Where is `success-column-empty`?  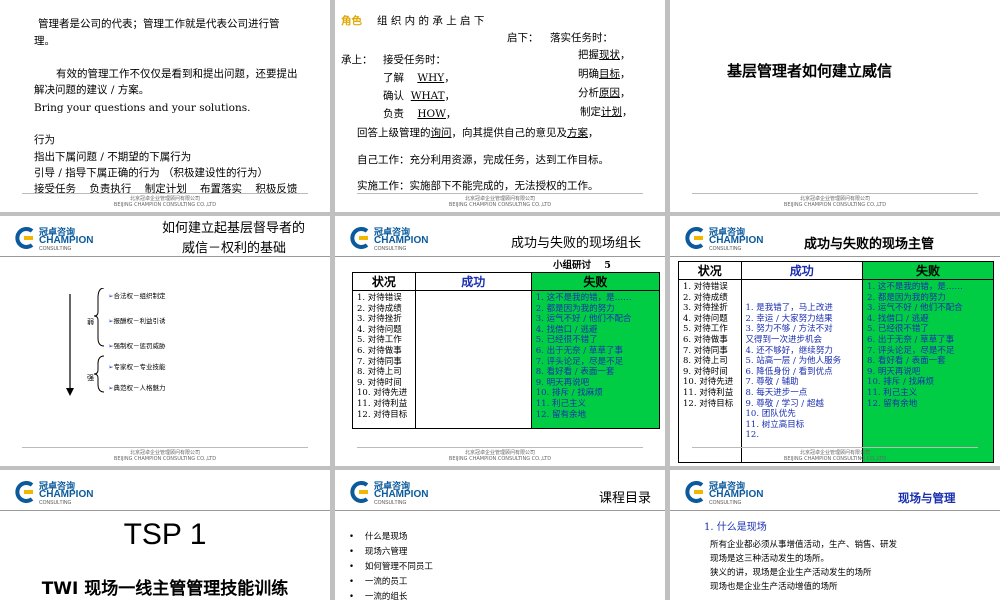 success-column-empty is located at coordinates (473, 359).